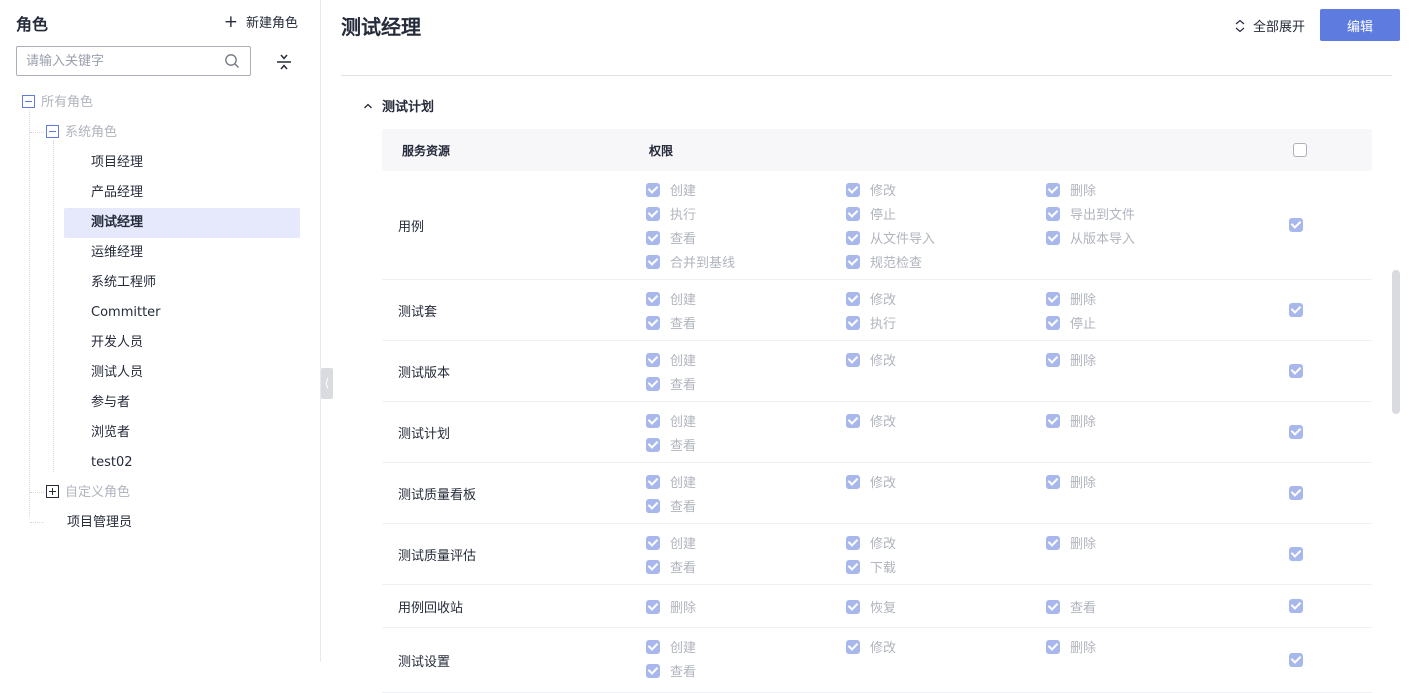 The width and height of the screenshot is (1420, 693). What do you see at coordinates (119, 61) in the screenshot?
I see `search-input` at bounding box center [119, 61].